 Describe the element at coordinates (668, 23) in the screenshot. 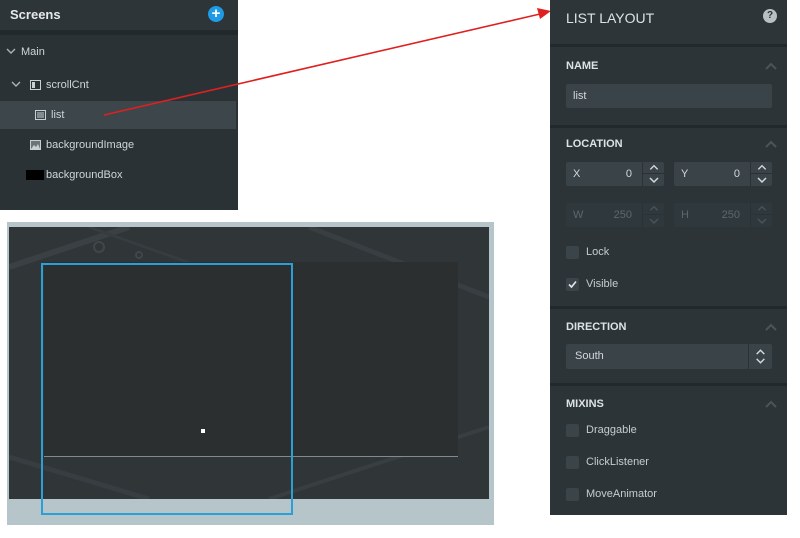

I see `properties-header: LIST LAYOUT ?` at that location.